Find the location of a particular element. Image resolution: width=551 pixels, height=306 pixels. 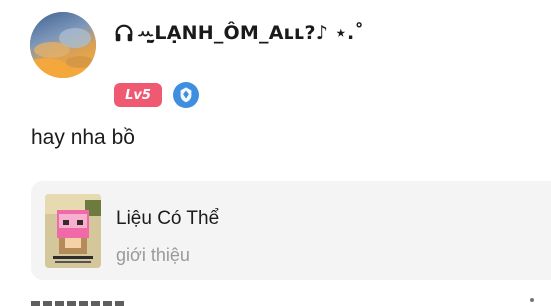

song-thumbnail is located at coordinates (73, 231).